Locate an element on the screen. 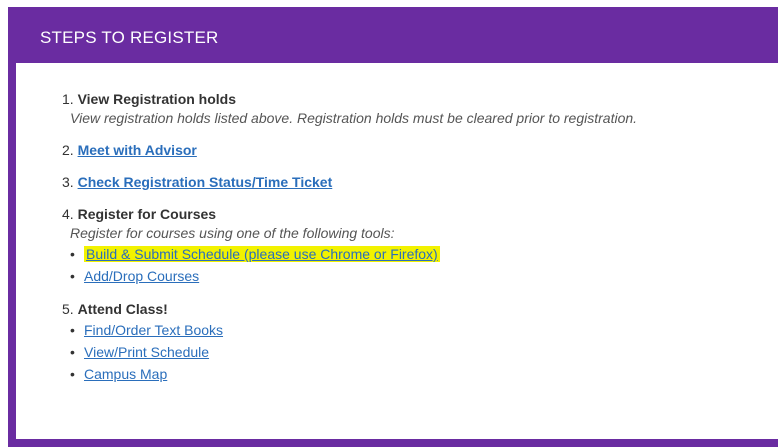  check-registration-status-link: Check Registration Status/Time Ticket is located at coordinates (205, 182).